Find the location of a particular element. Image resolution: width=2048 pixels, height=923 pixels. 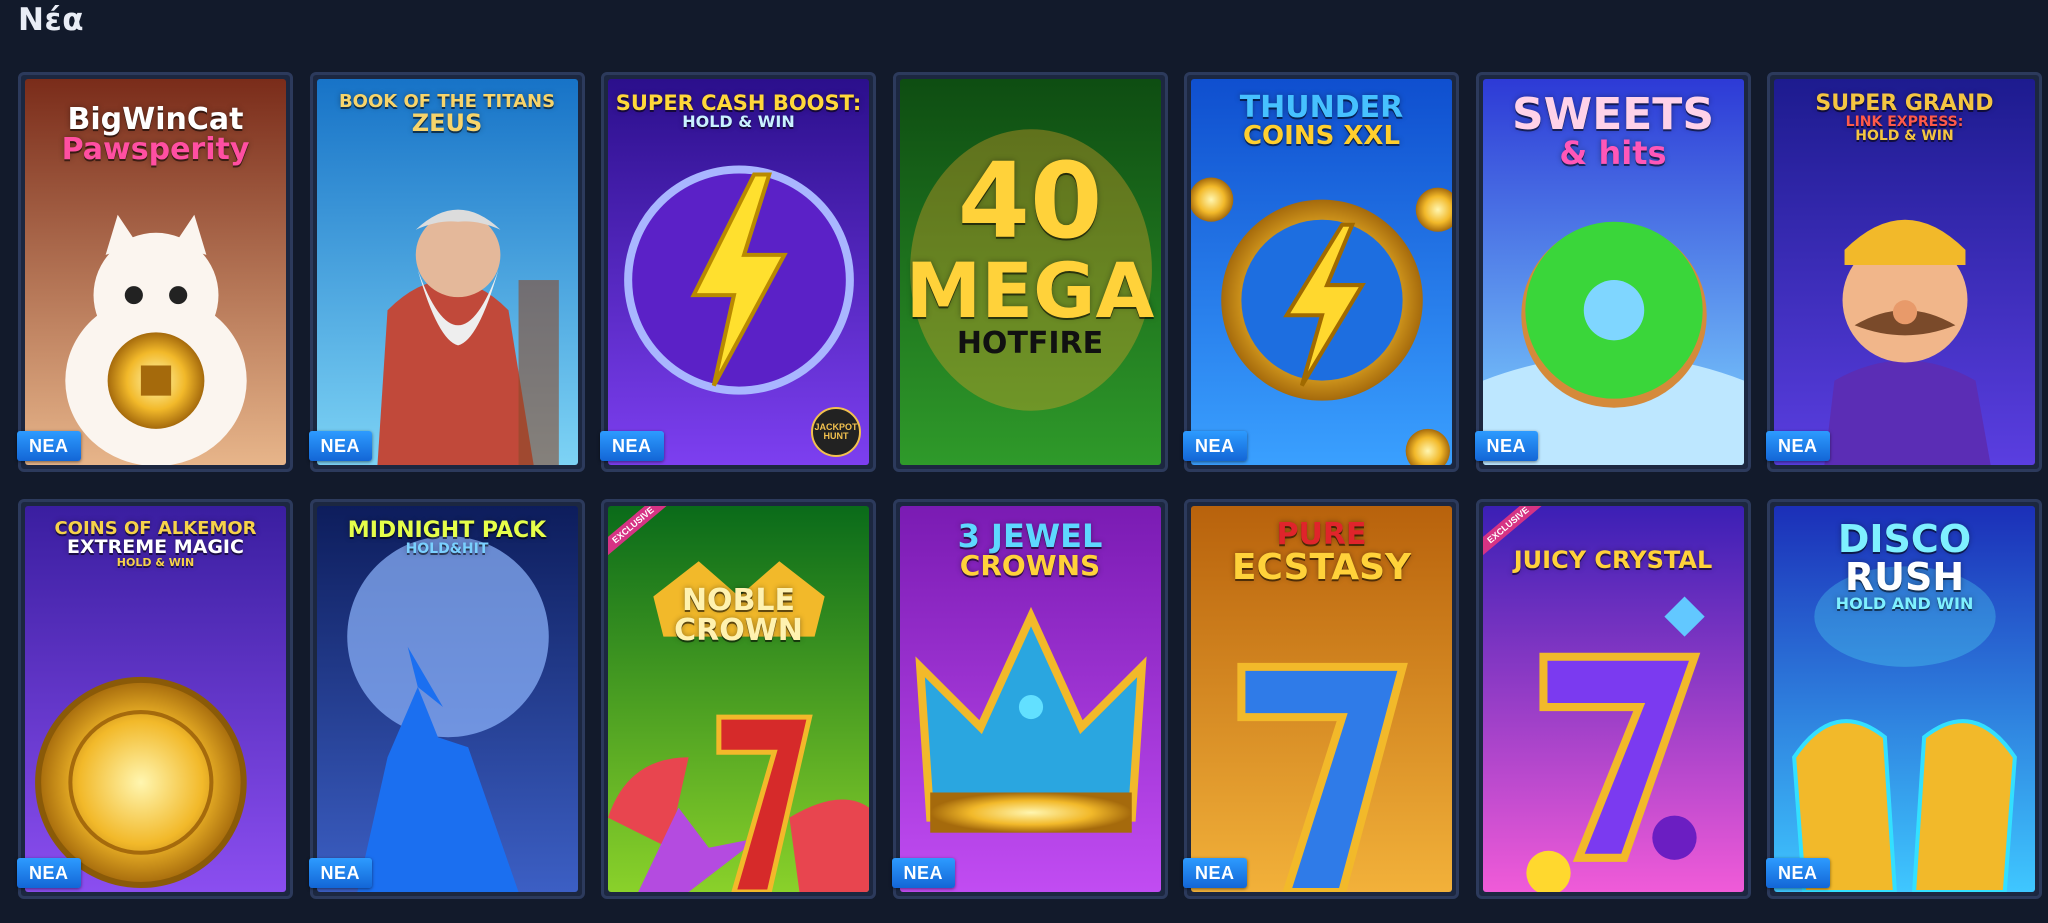

game-logo: BOOK OF THE TITANS ZEUS is located at coordinates (447, 115).